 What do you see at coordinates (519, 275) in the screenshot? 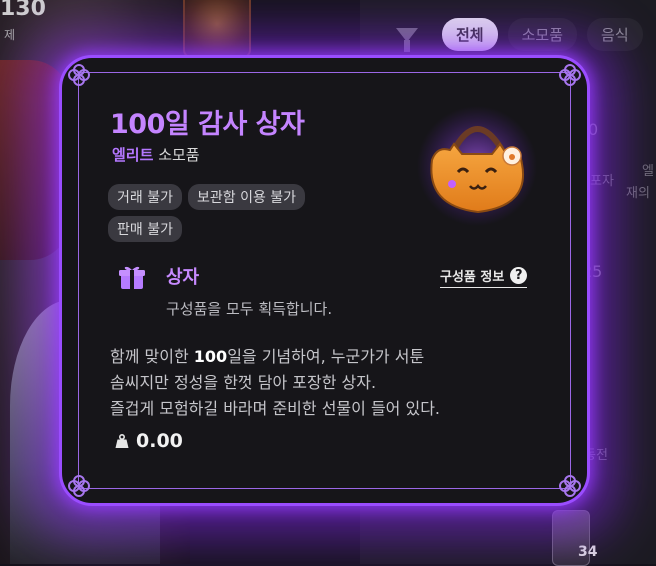
I see `question-circle-icon: ?` at bounding box center [519, 275].